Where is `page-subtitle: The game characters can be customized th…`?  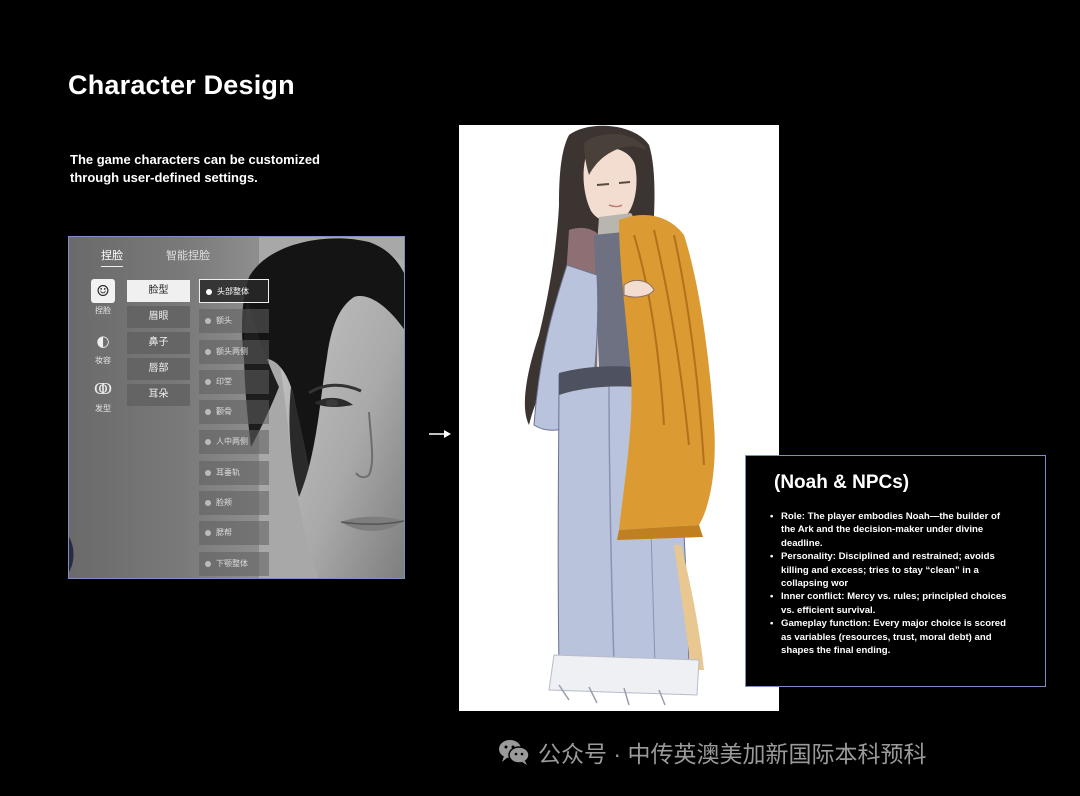 page-subtitle: The game characters can be customized th… is located at coordinates (195, 168).